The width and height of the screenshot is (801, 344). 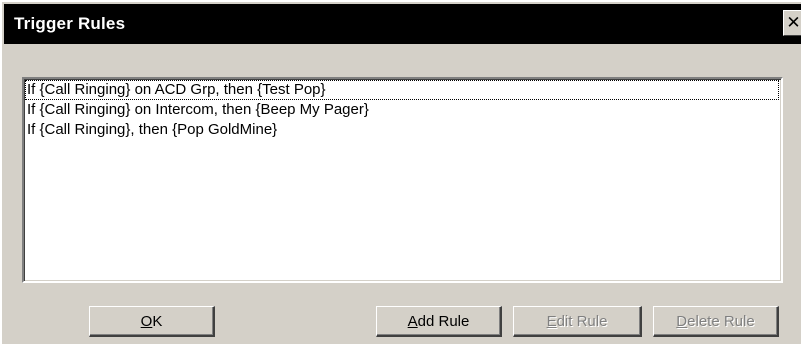 What do you see at coordinates (412, 321) in the screenshot?
I see `add-rule-button-accelerator: A` at bounding box center [412, 321].